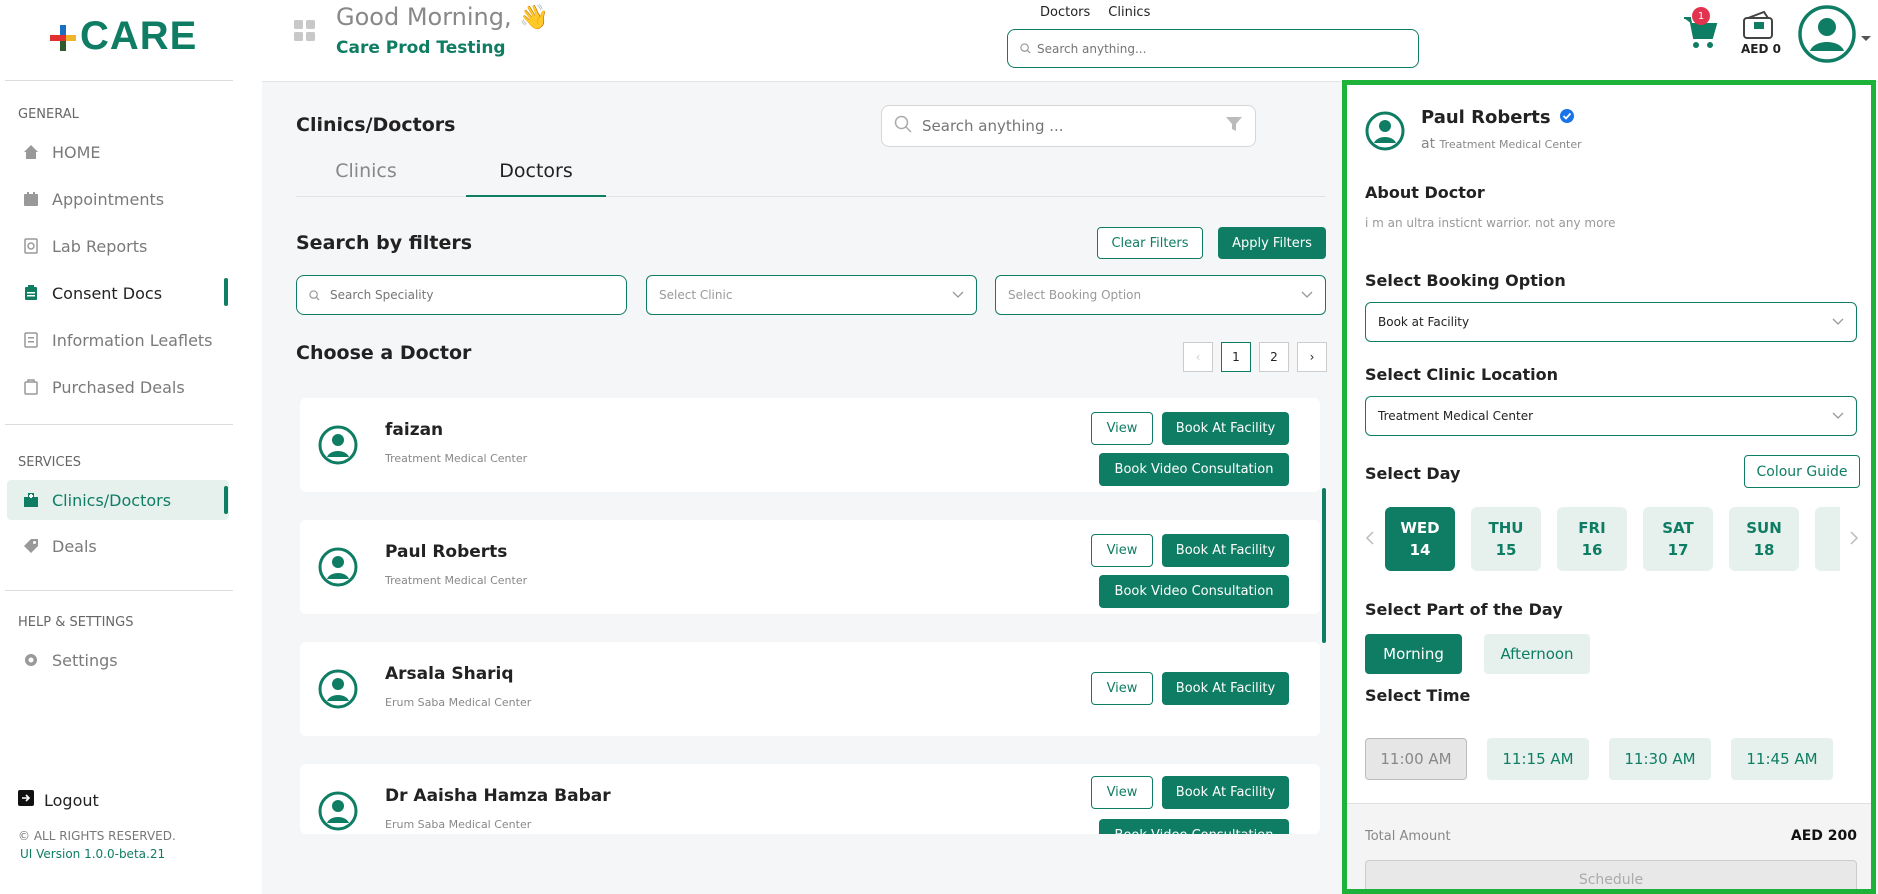  What do you see at coordinates (1416, 759) in the screenshot?
I see `time-slot: 11:00 AM` at bounding box center [1416, 759].